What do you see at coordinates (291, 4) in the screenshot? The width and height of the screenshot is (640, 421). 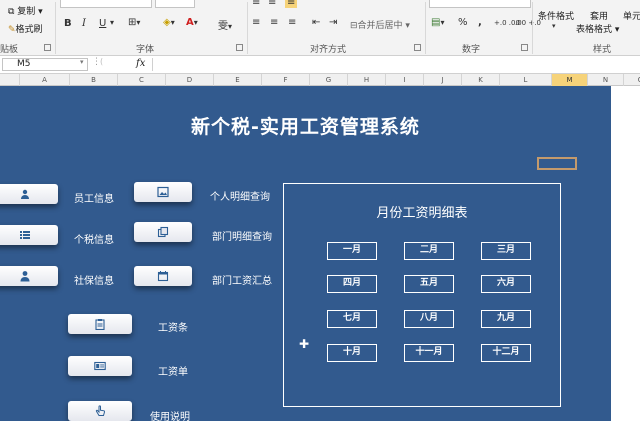 I see `align-bottom-button: ≡` at bounding box center [291, 4].